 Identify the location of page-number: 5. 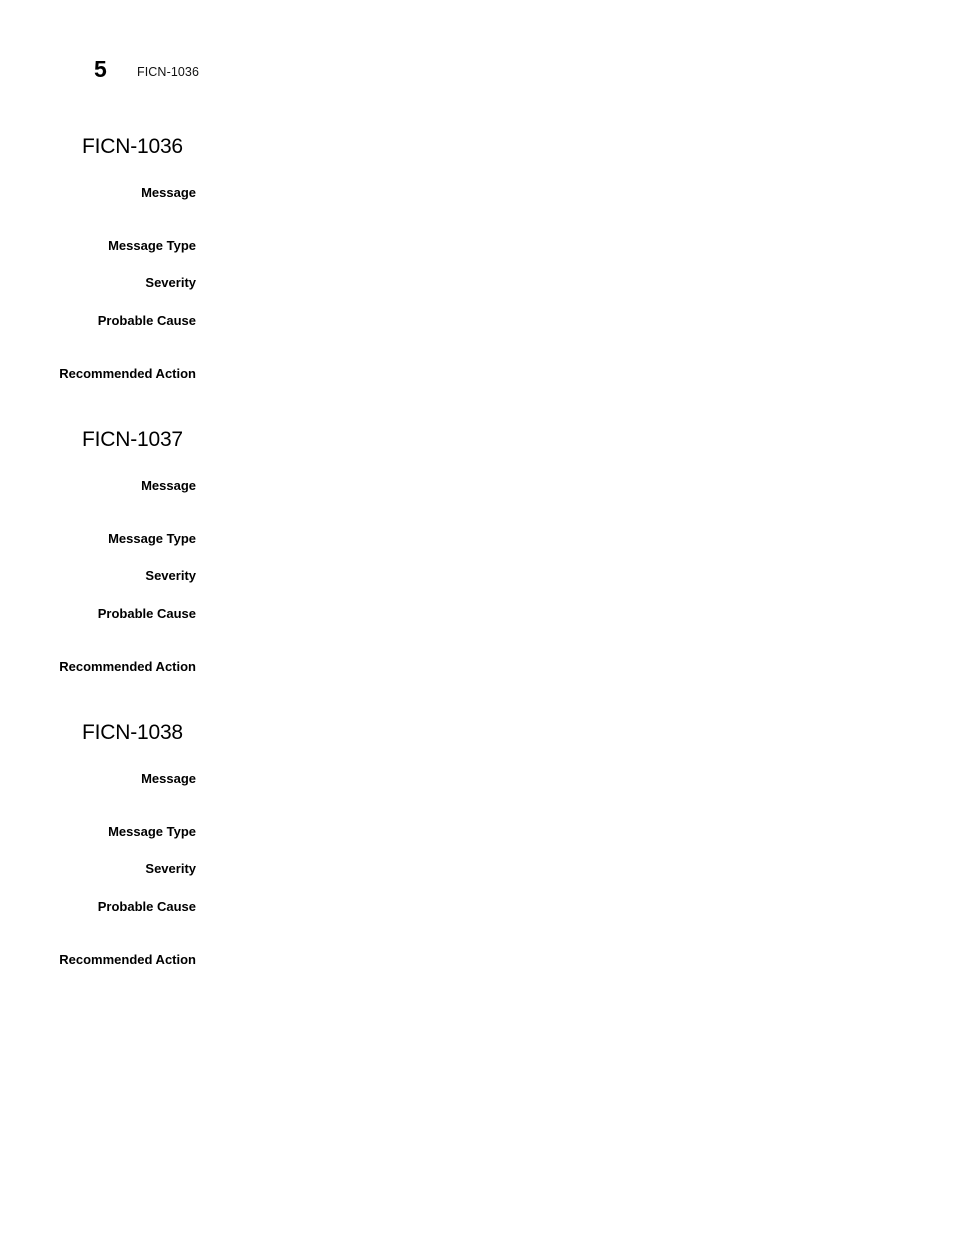
(100, 69).